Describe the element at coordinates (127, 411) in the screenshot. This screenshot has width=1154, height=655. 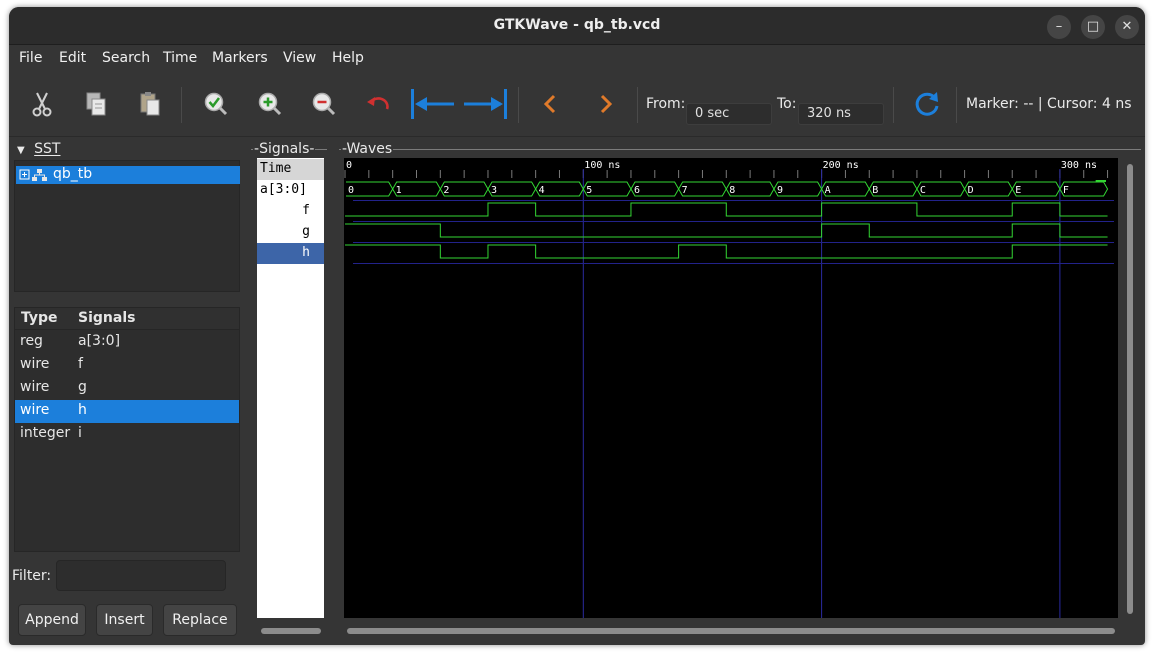
I see `table-row-selected: wire h` at that location.